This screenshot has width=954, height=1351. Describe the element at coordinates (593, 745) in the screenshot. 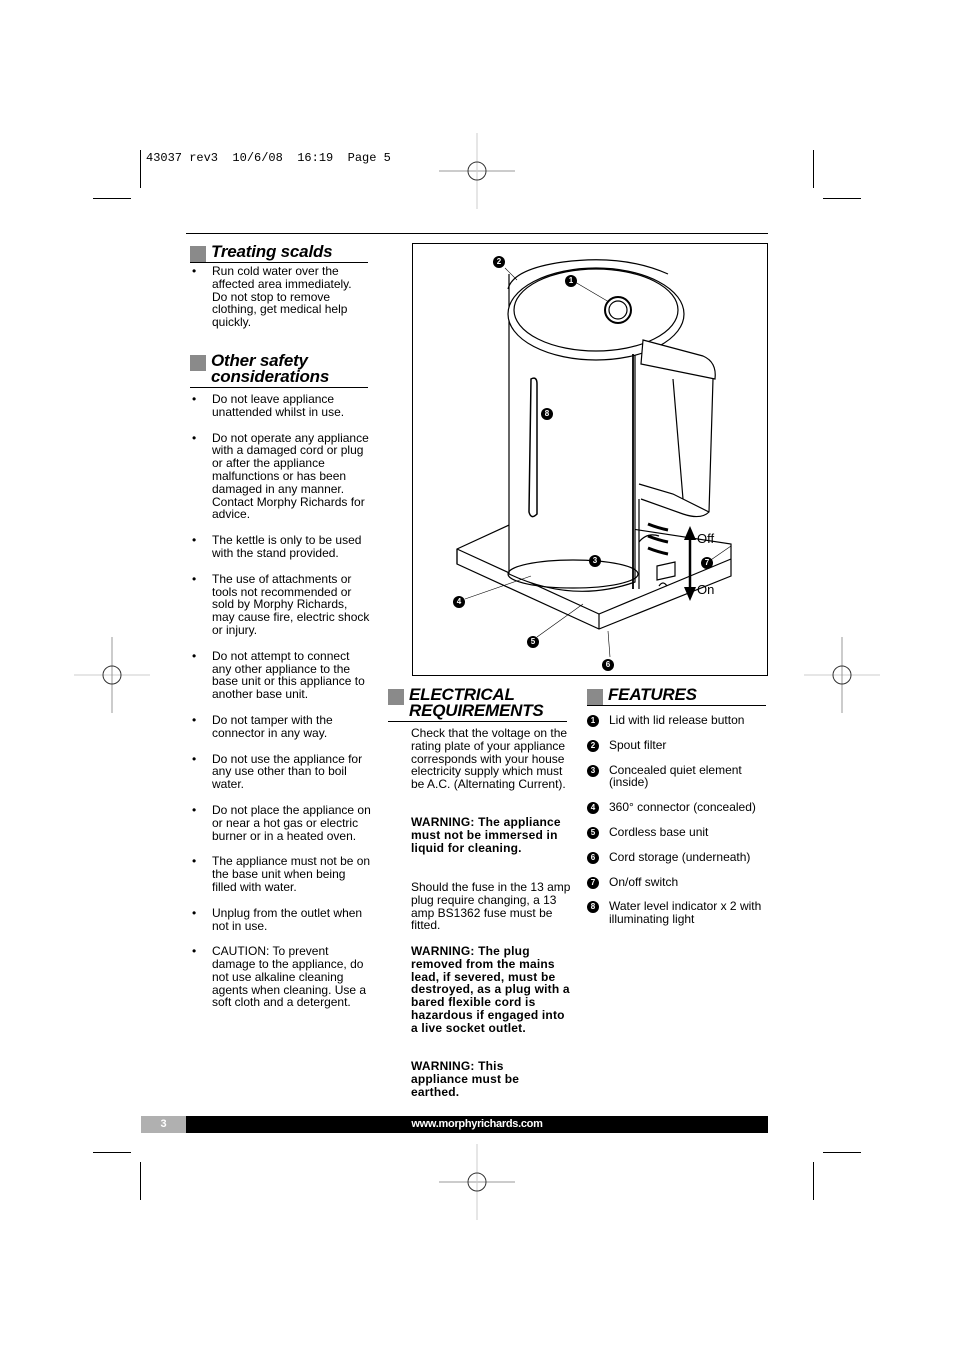

I see `number-badge-icon: 2` at that location.